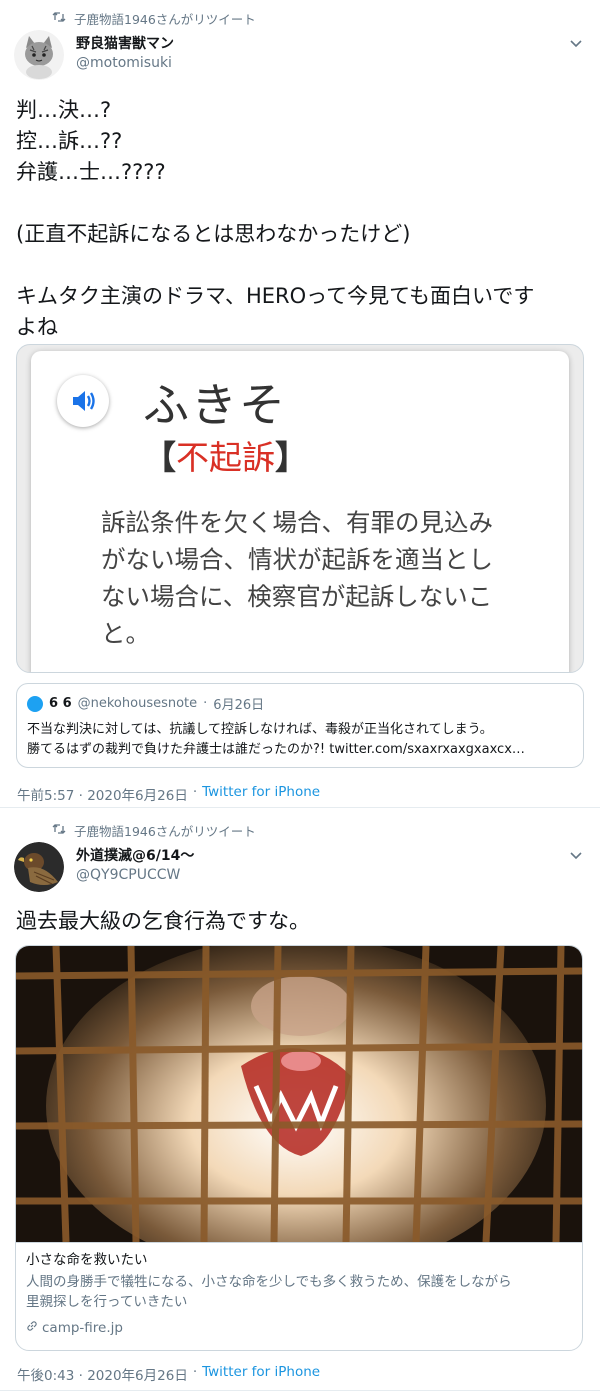 This screenshot has height=1399, width=600. I want to click on quoted-tweet-header: 6 6 @nekohousesnote · 6月26日, so click(145, 703).